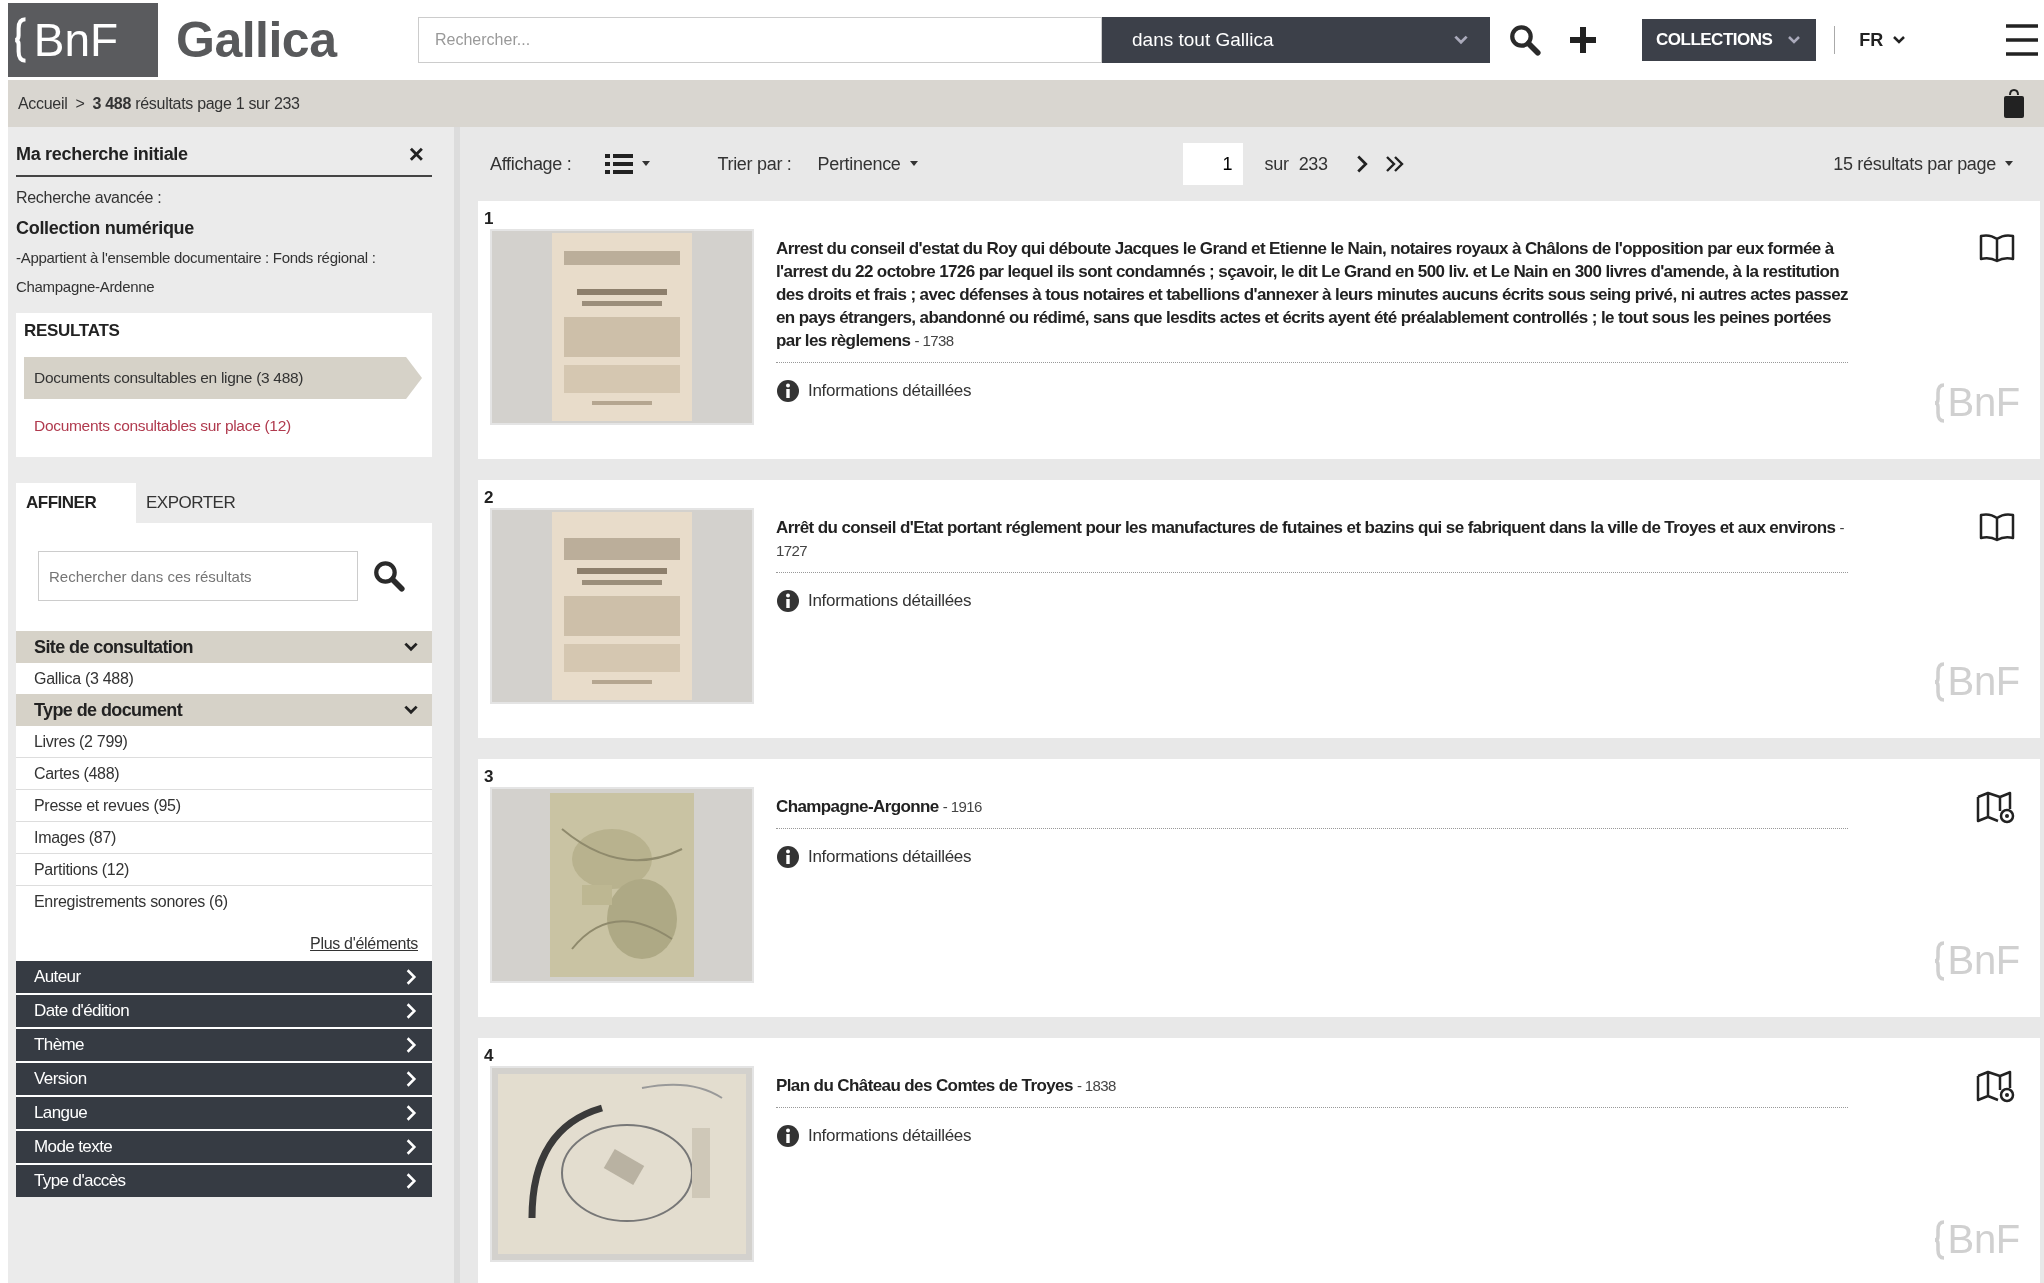 The height and width of the screenshot is (1283, 2044). What do you see at coordinates (224, 1079) in the screenshot?
I see `facet-header: Version` at bounding box center [224, 1079].